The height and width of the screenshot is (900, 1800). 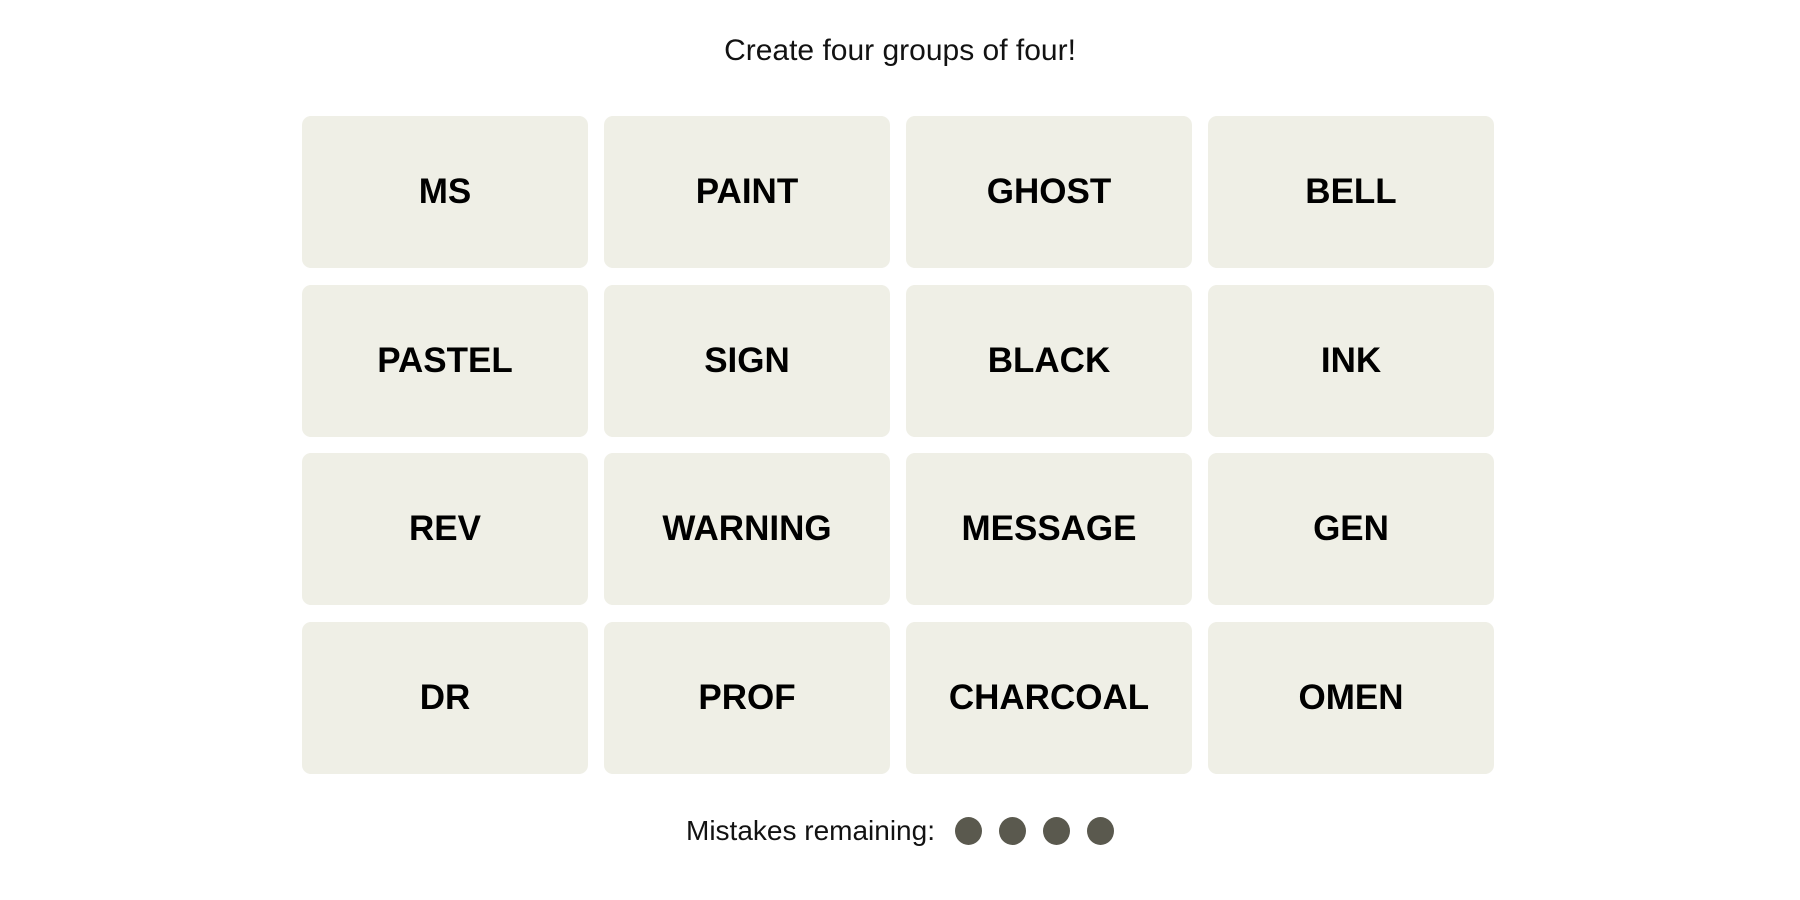 What do you see at coordinates (1351, 697) in the screenshot?
I see `word-tile: OMEN` at bounding box center [1351, 697].